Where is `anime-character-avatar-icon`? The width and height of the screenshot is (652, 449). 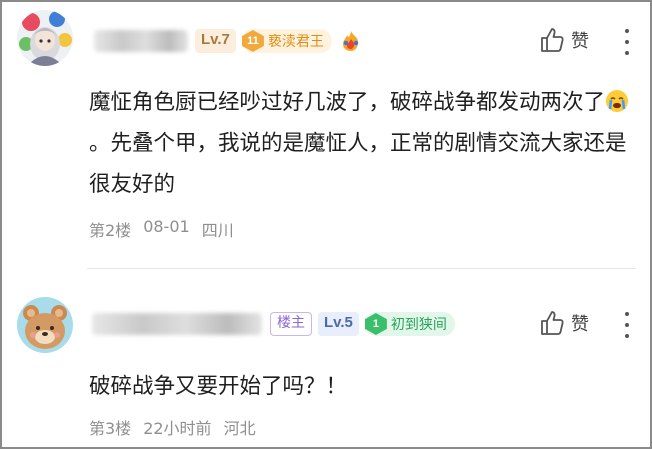
anime-character-avatar-icon is located at coordinates (45, 38).